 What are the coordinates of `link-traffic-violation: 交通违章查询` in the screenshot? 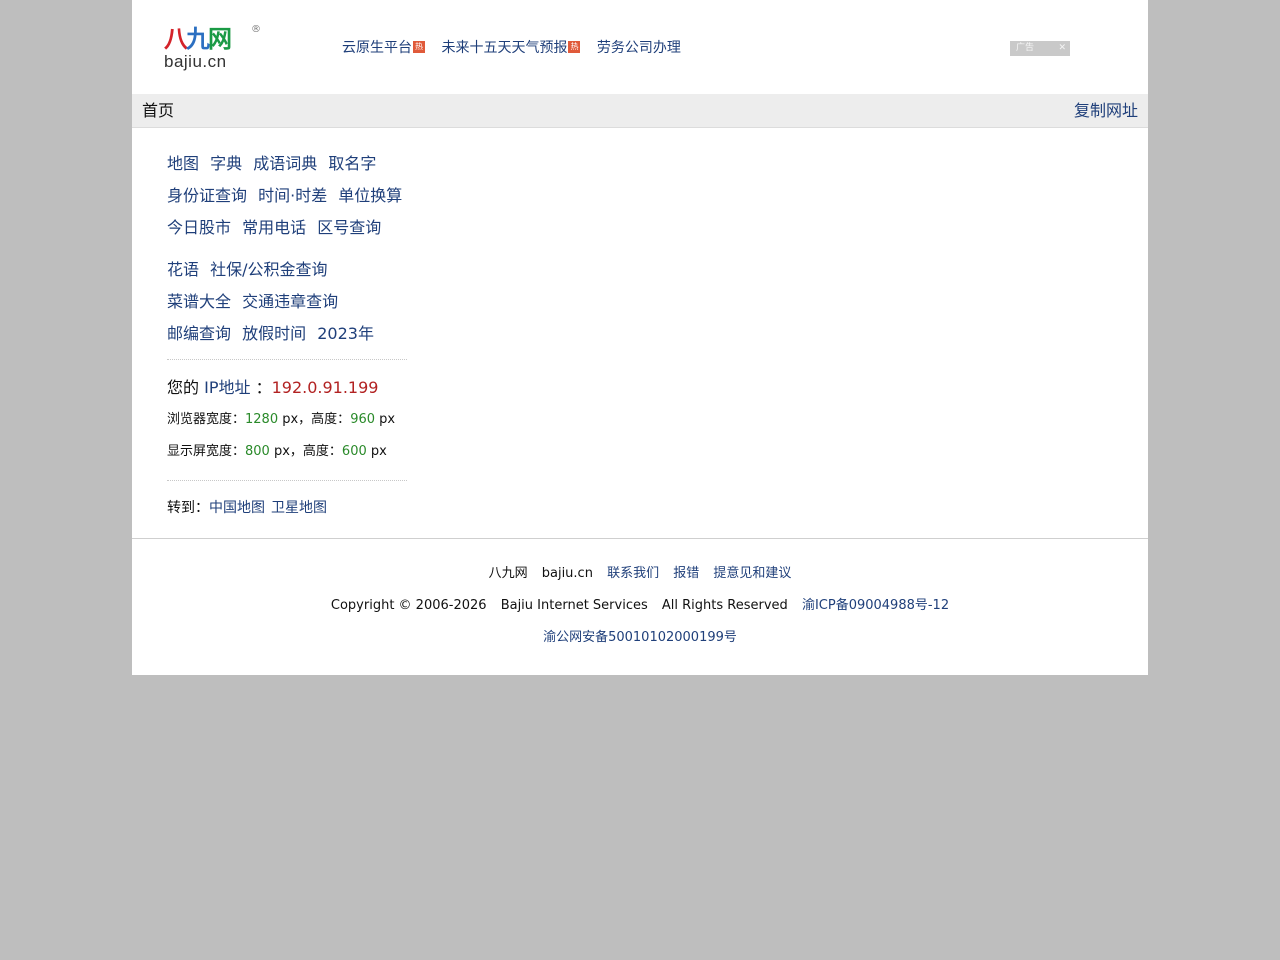 It's located at (290, 301).